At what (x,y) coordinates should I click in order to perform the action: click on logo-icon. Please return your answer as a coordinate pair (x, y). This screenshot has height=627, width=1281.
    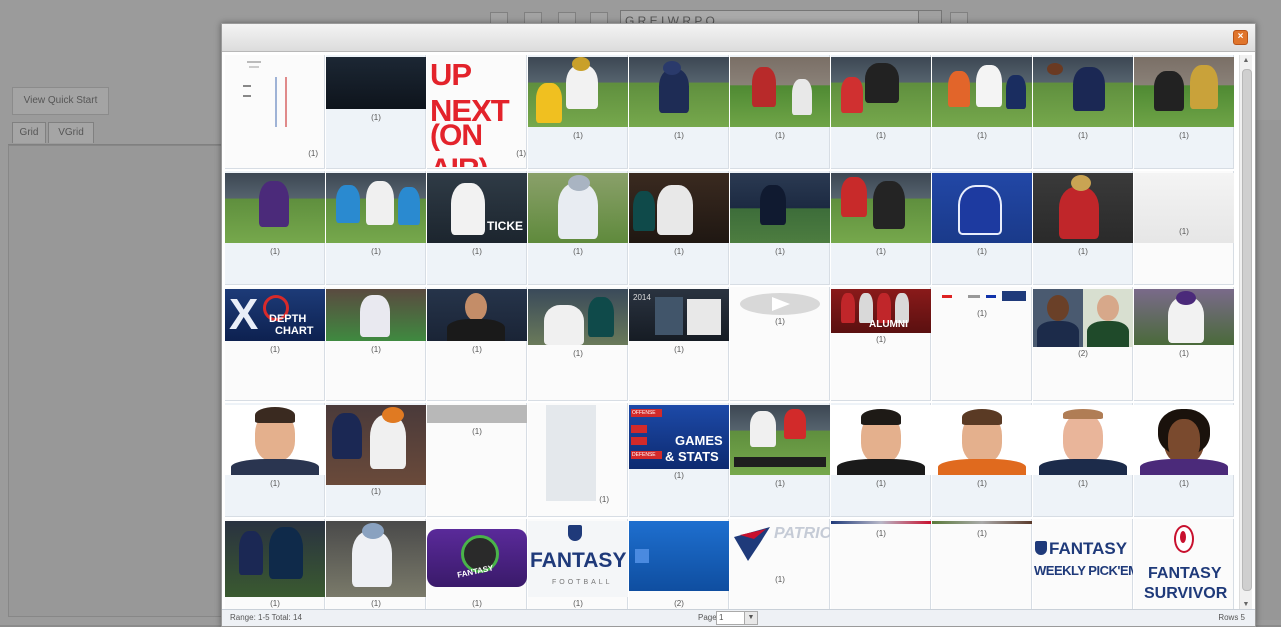
    Looking at the image, I should click on (642, 556).